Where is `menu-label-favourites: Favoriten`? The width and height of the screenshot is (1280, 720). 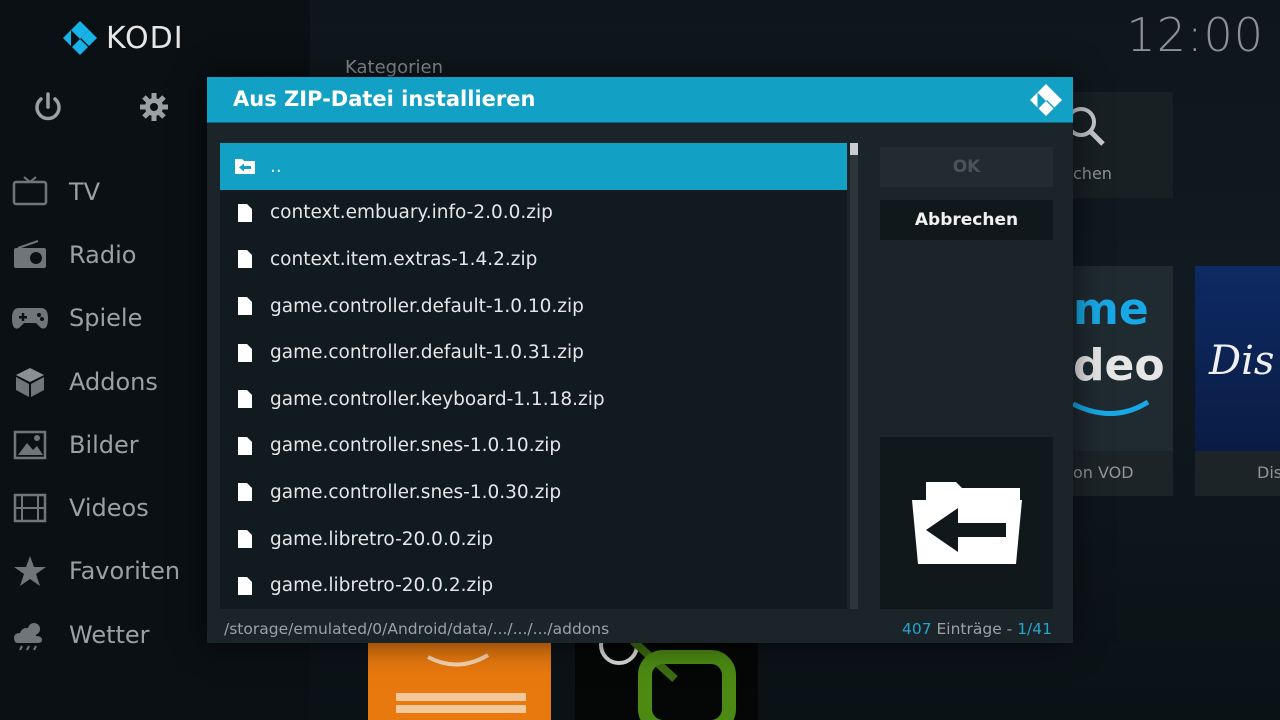
menu-label-favourites: Favoriten is located at coordinates (125, 571).